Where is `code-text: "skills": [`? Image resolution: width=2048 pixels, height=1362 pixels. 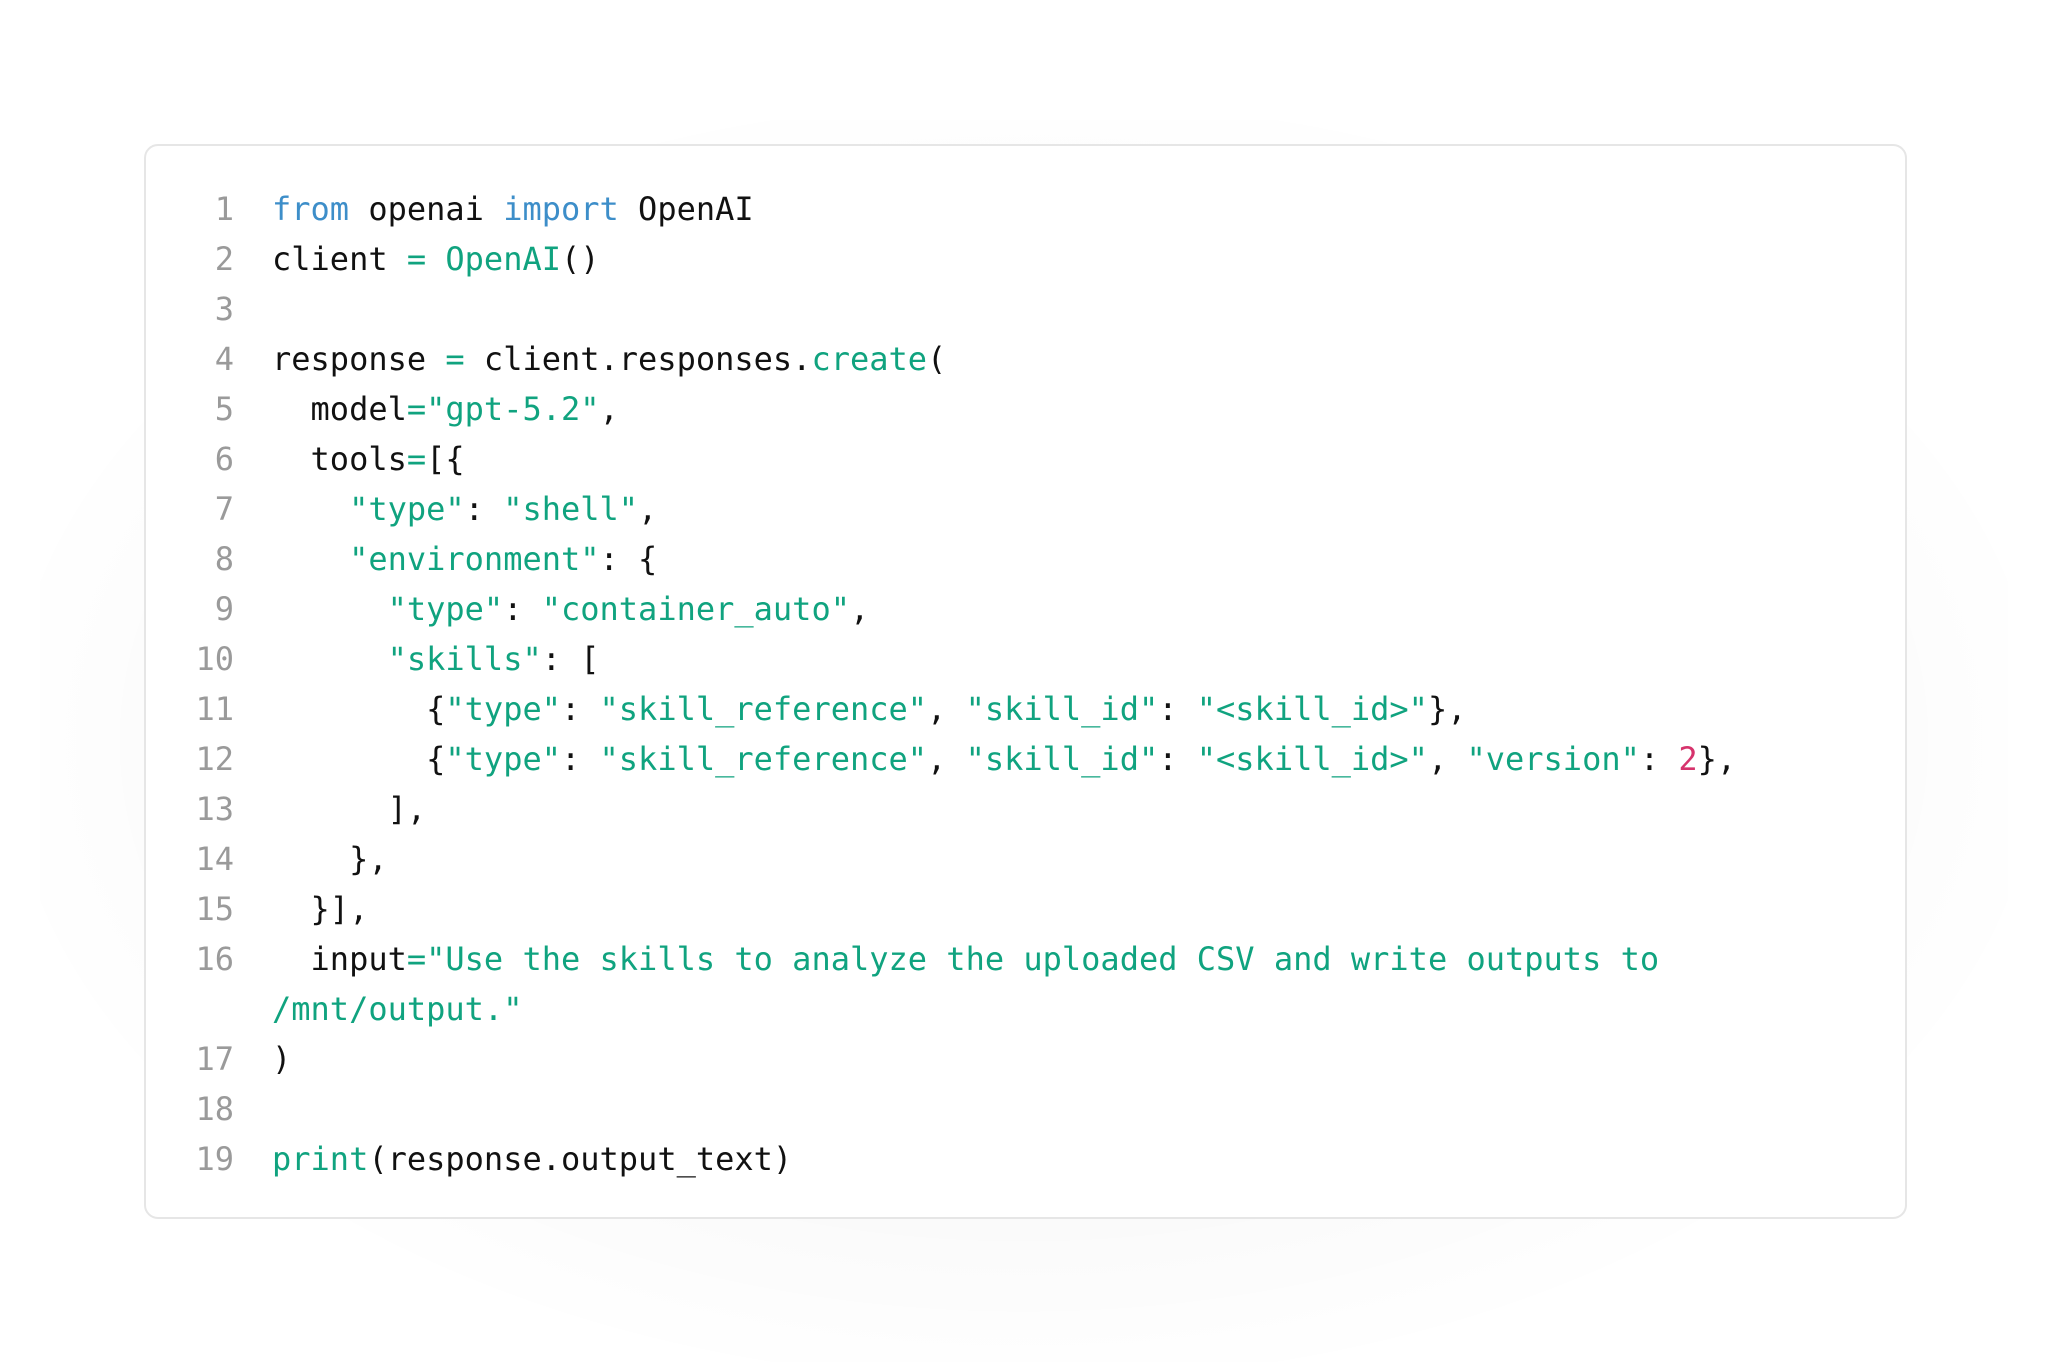 code-text: "skills": [ is located at coordinates (436, 659).